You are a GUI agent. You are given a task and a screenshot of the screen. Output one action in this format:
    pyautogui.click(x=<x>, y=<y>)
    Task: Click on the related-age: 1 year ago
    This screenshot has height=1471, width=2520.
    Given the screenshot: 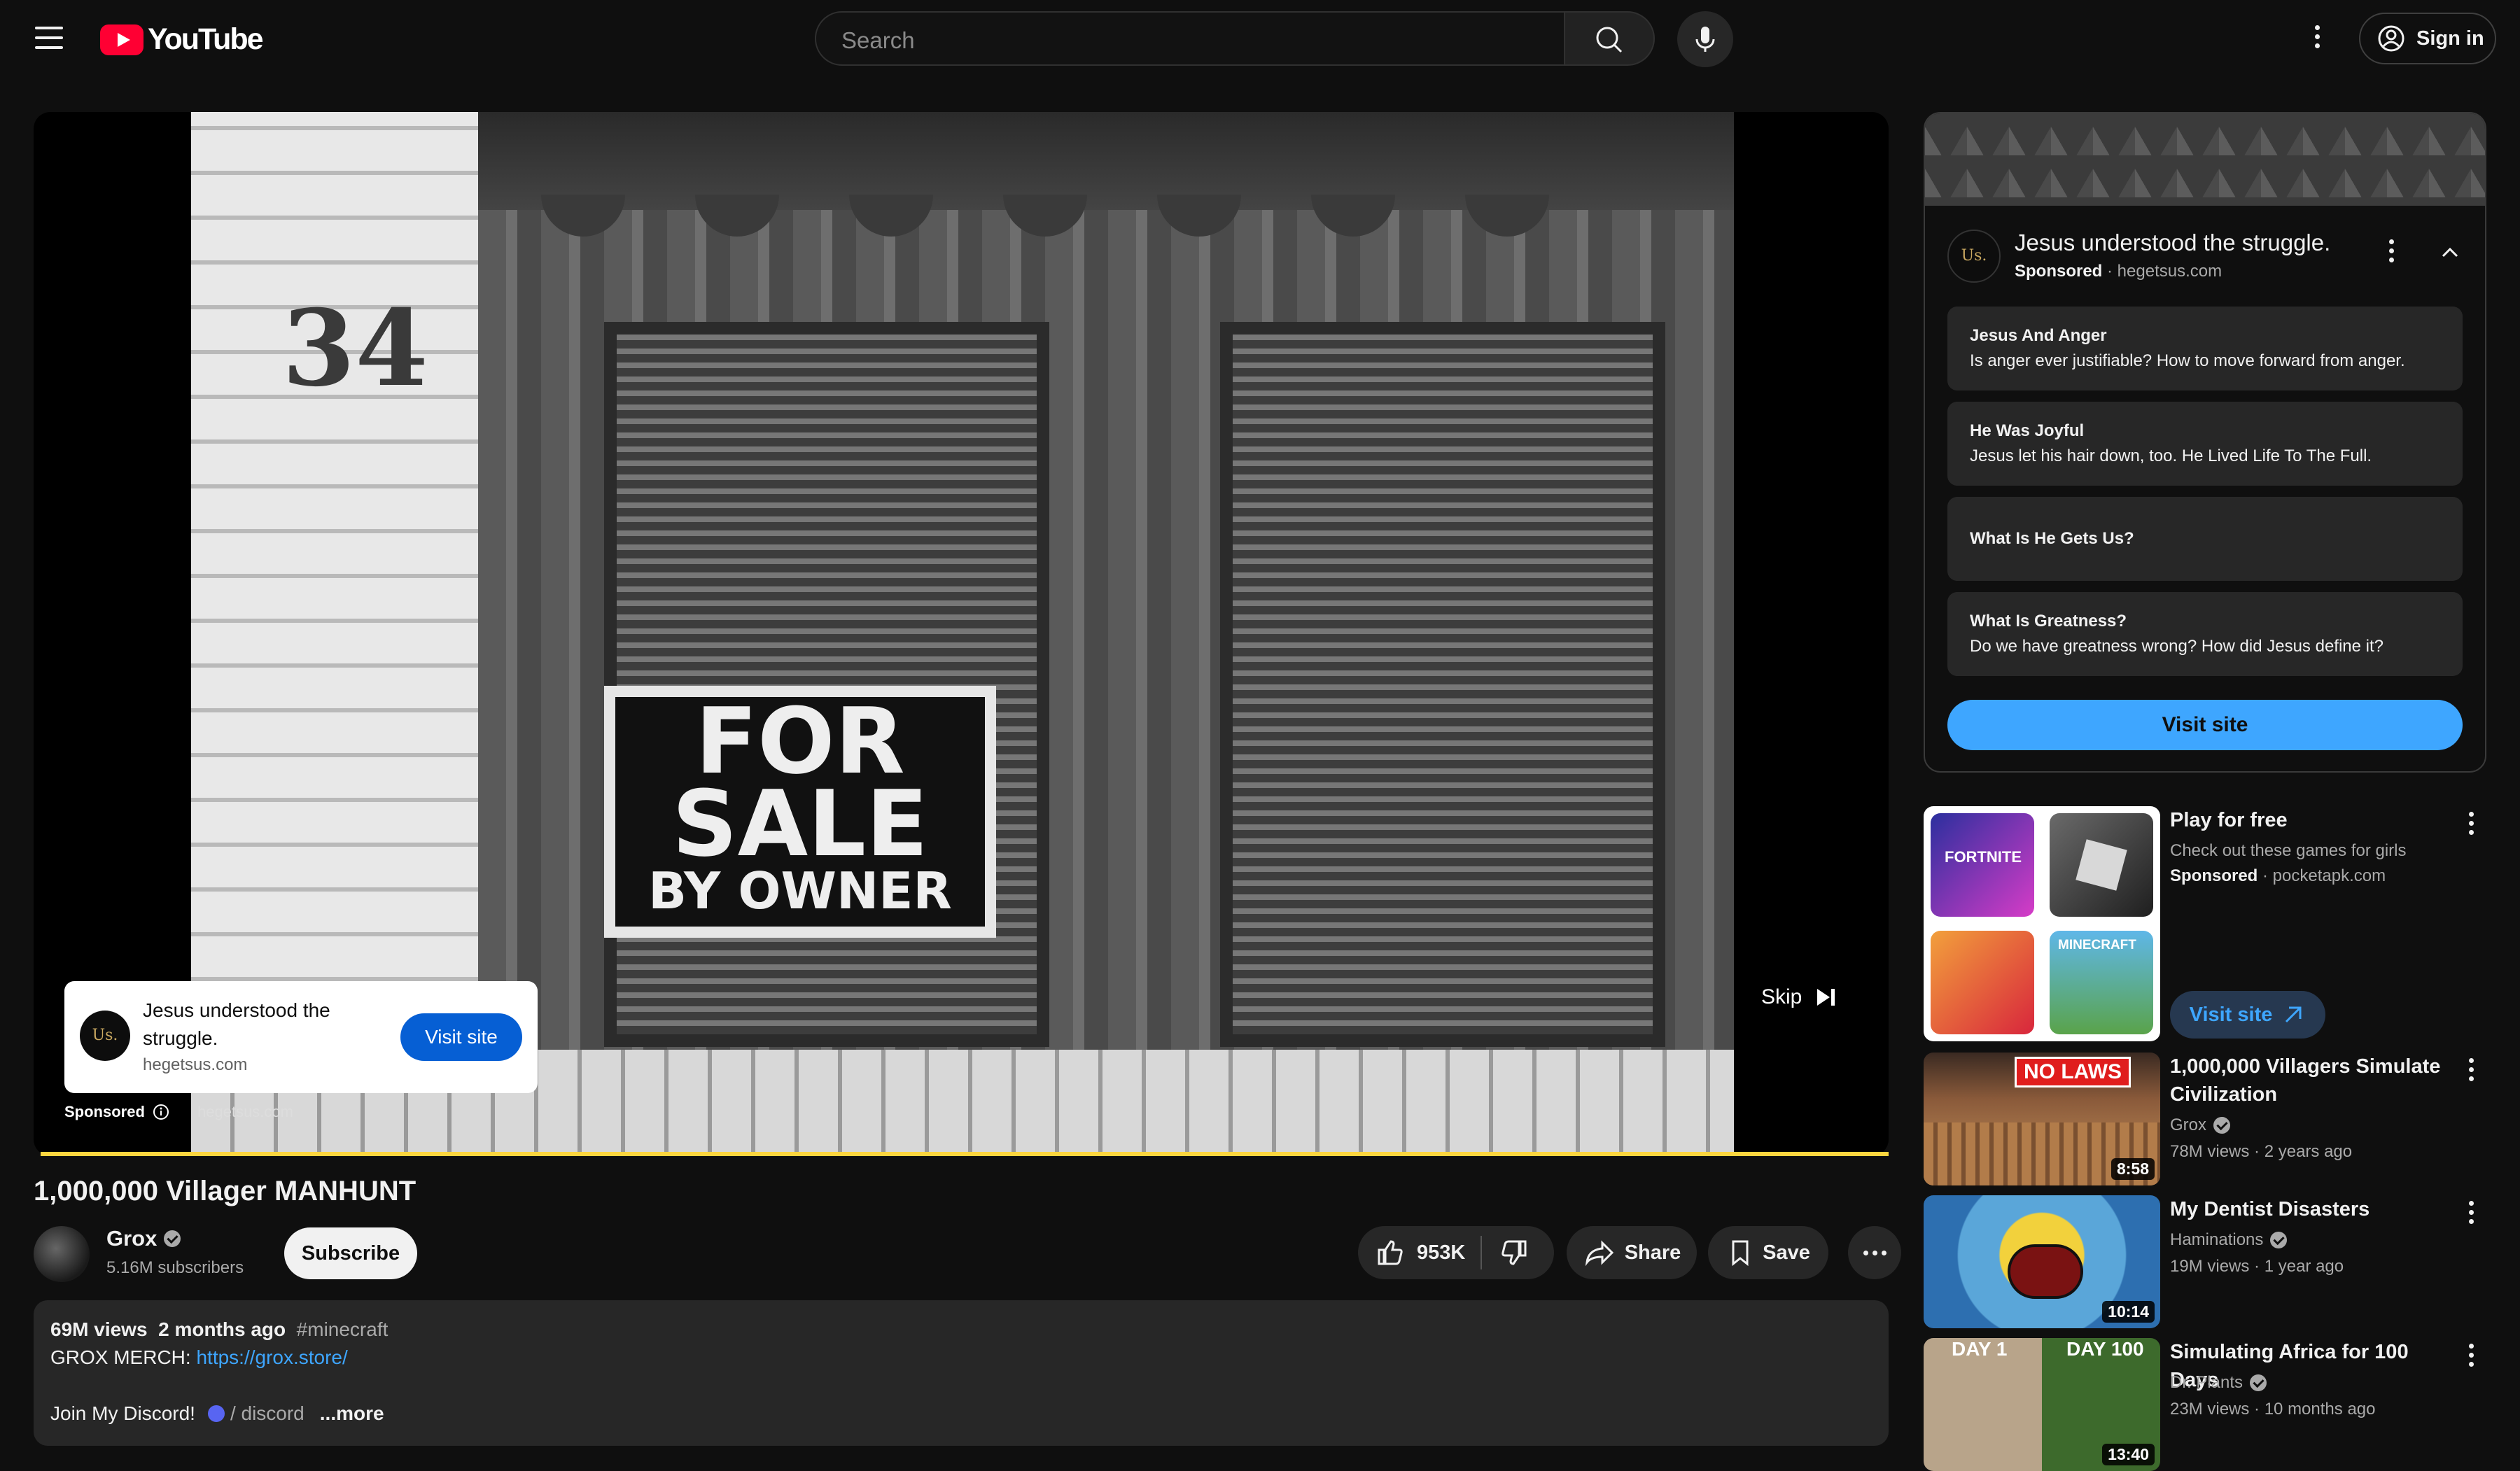 What is the action you would take?
    pyautogui.click(x=2304, y=1266)
    